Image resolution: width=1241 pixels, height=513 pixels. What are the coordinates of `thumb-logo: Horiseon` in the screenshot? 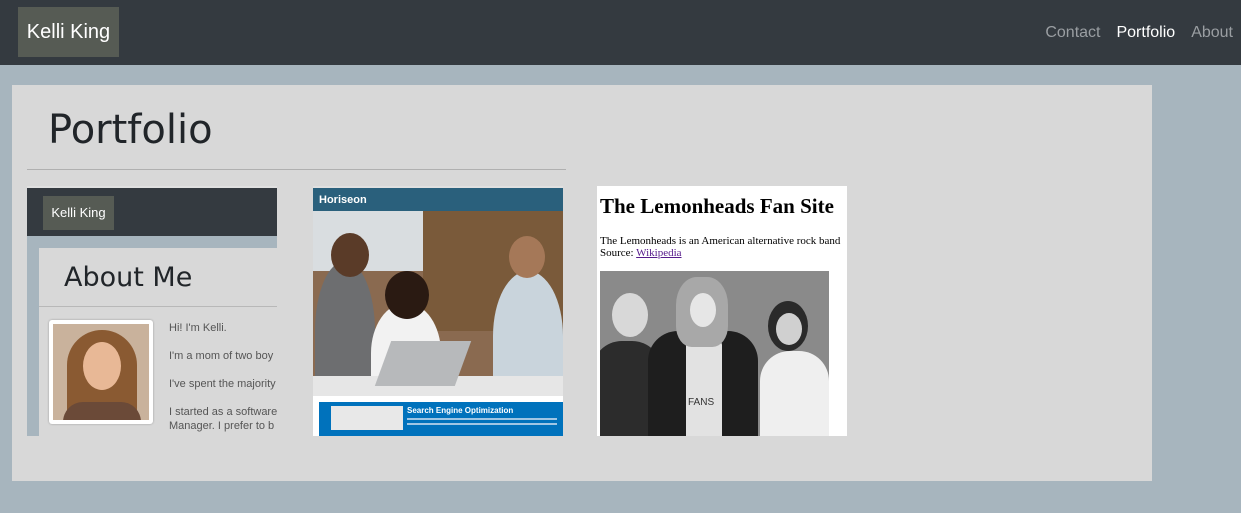 It's located at (343, 200).